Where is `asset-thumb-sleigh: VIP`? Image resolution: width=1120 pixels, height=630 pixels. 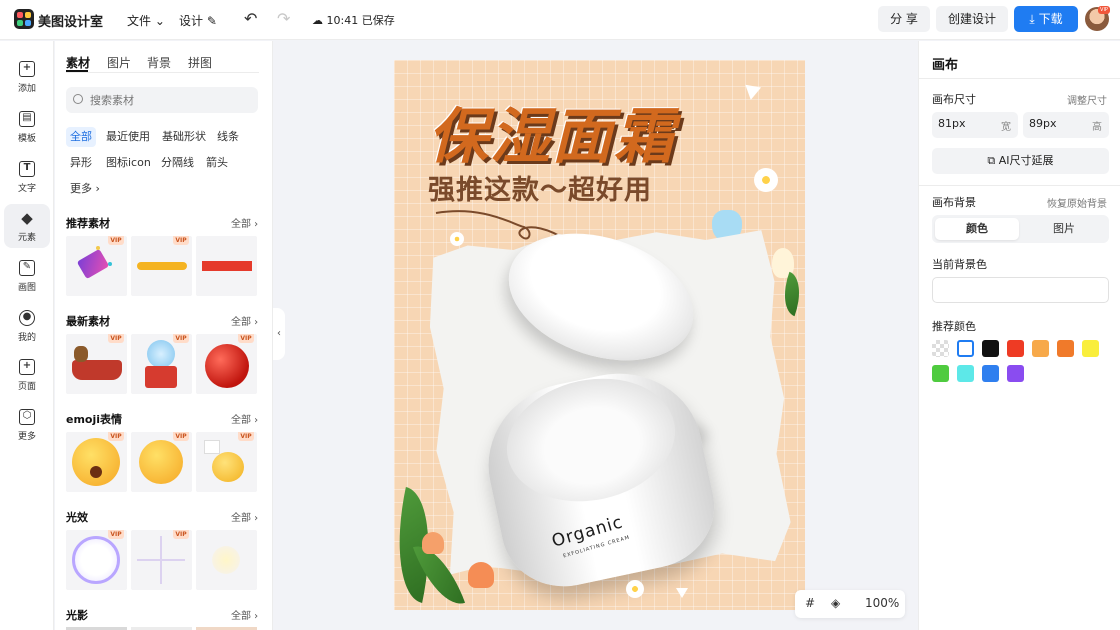 asset-thumb-sleigh: VIP is located at coordinates (96, 364).